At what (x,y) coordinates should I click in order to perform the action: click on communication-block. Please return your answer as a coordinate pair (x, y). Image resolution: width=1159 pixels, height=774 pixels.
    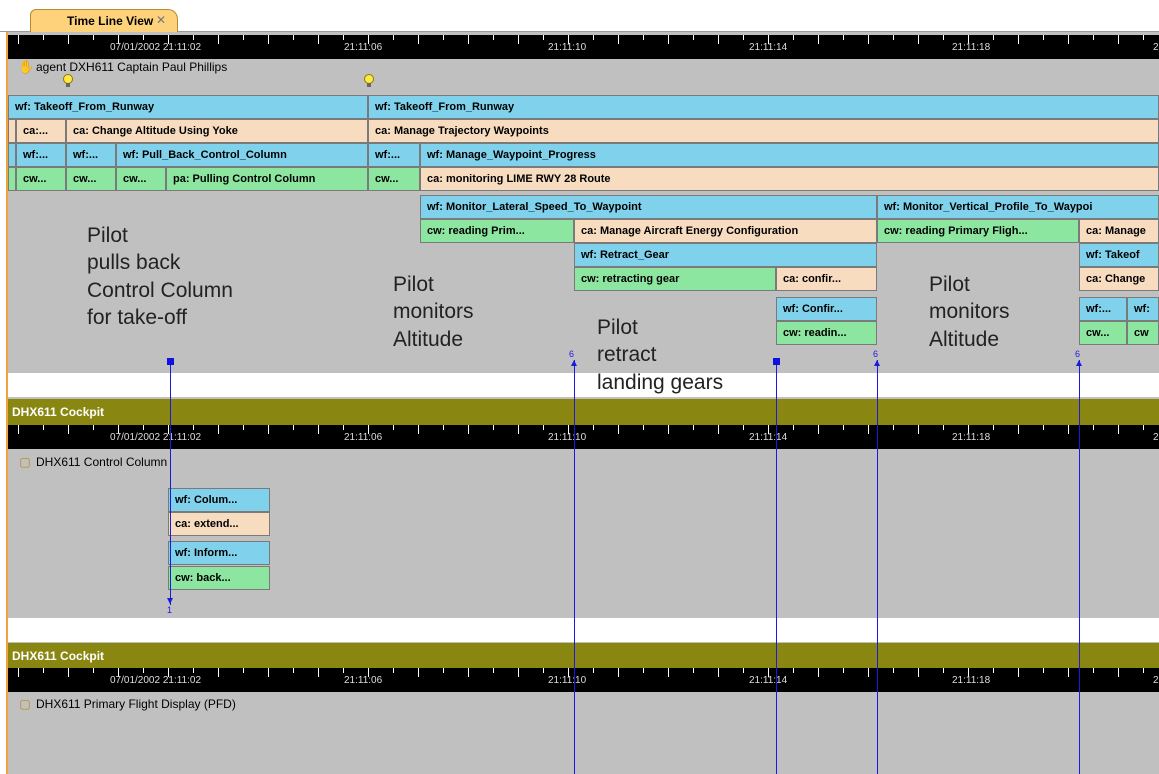
    Looking at the image, I should click on (12, 179).